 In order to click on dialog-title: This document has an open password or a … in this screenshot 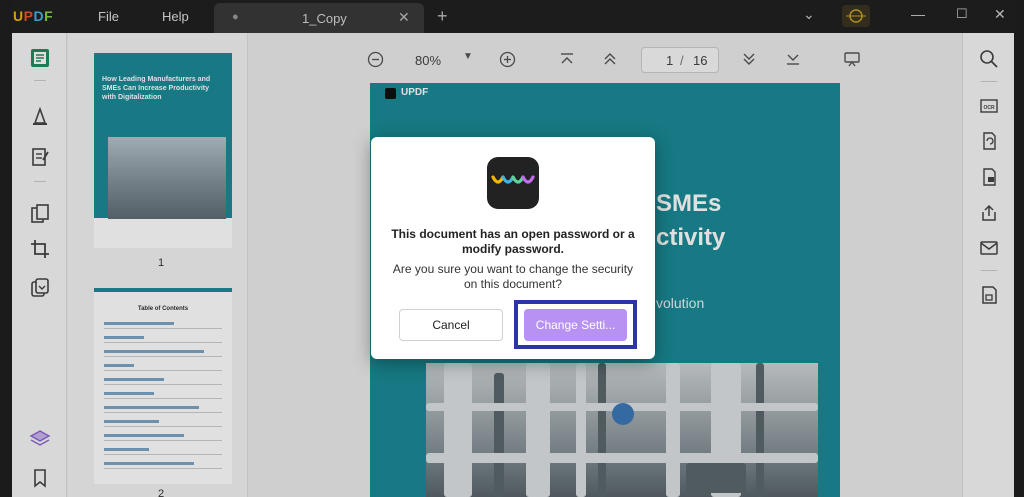, I will do `click(513, 241)`.